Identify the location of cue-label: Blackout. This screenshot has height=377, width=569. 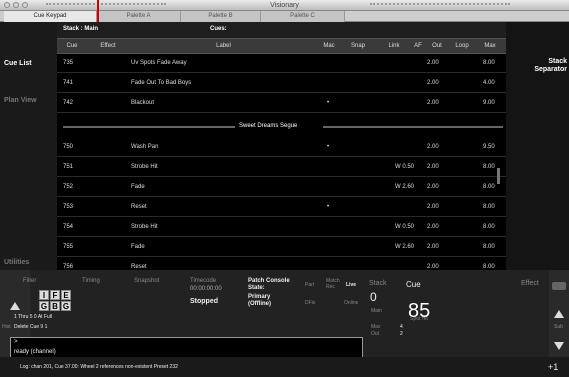
(143, 103).